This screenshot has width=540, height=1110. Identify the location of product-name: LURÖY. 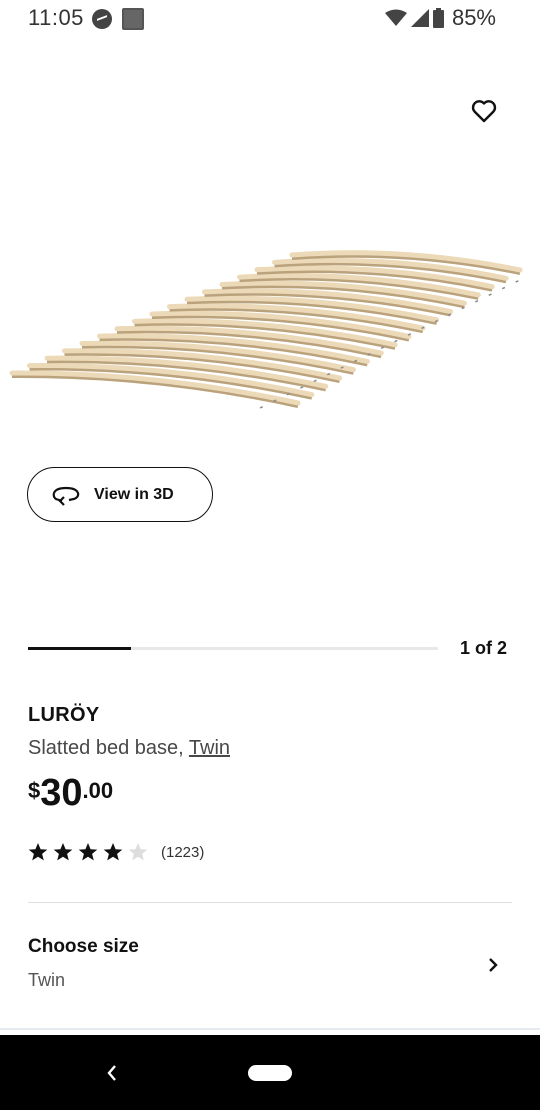
(64, 715).